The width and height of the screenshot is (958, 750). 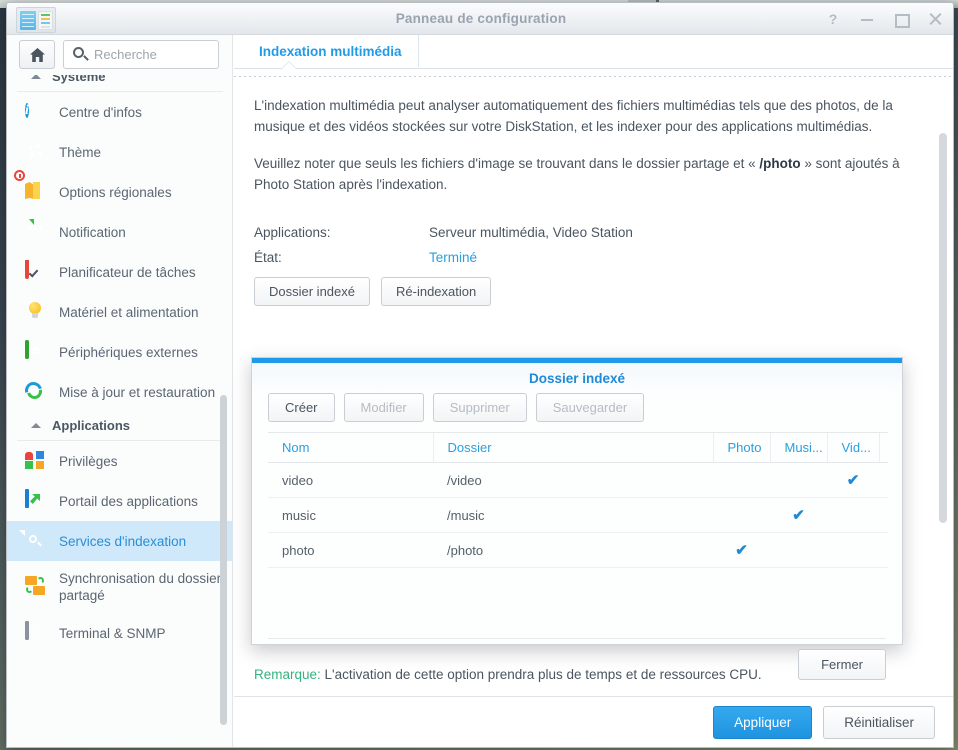 What do you see at coordinates (127, 272) in the screenshot?
I see `sidebar-item-label: Planificateur de tâches` at bounding box center [127, 272].